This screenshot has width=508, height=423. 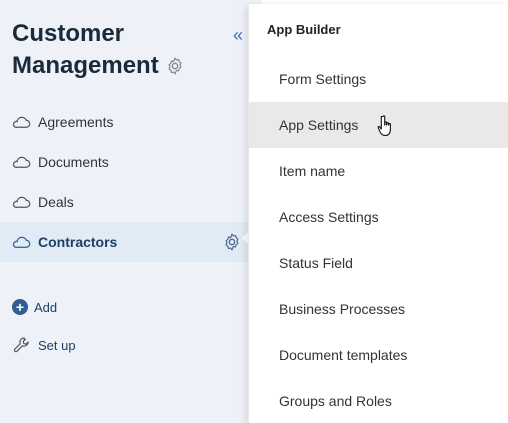 What do you see at coordinates (378, 400) in the screenshot?
I see `menu-item-groups-and-roles: Groups and Roles` at bounding box center [378, 400].